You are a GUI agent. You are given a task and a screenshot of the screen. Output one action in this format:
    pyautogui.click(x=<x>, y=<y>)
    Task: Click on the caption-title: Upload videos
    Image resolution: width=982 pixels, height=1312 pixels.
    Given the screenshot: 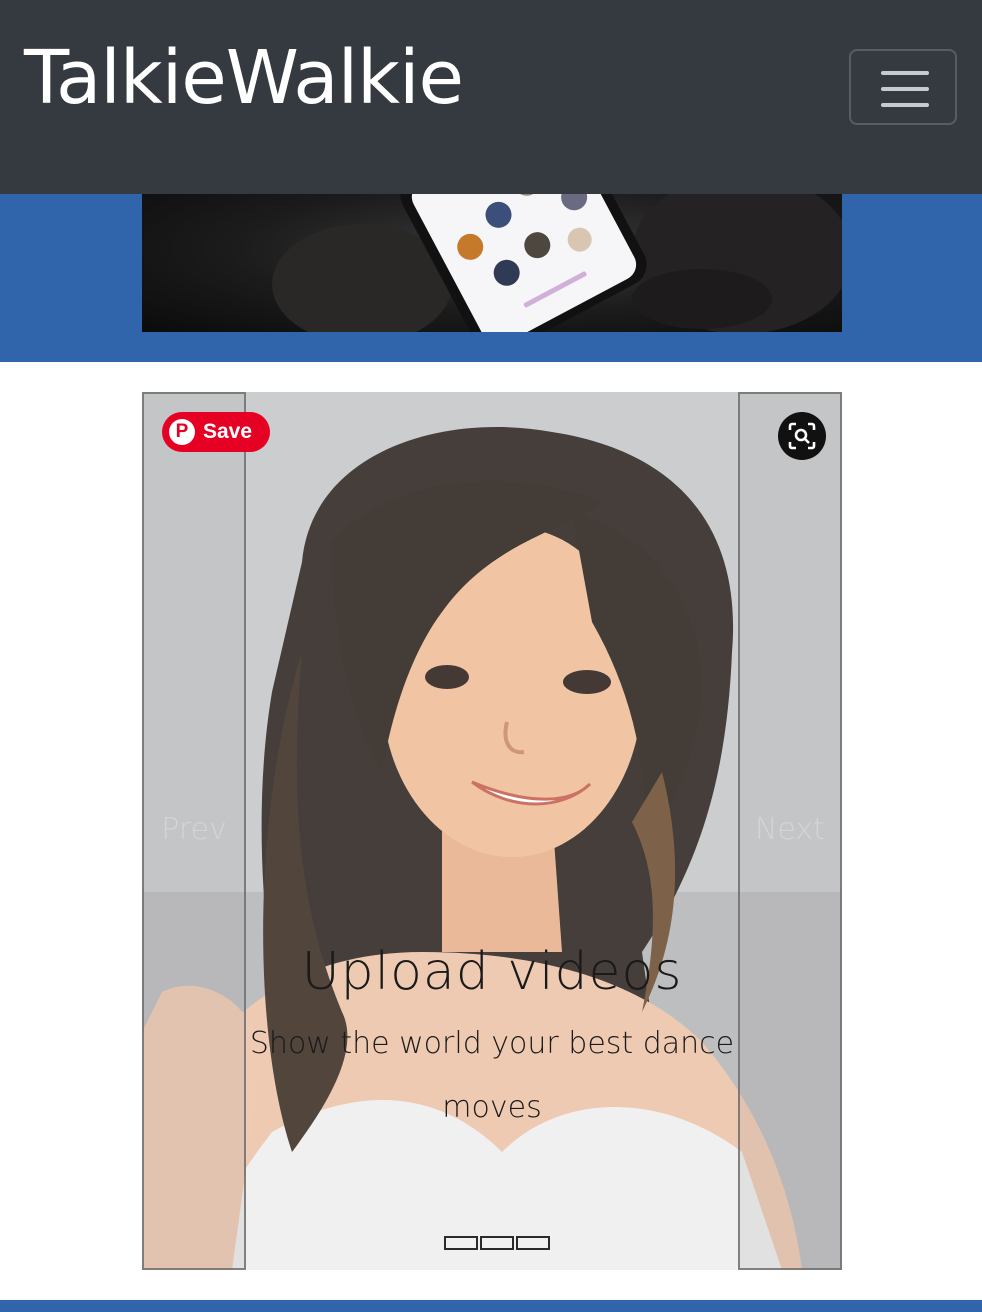 What is the action you would take?
    pyautogui.click(x=492, y=972)
    